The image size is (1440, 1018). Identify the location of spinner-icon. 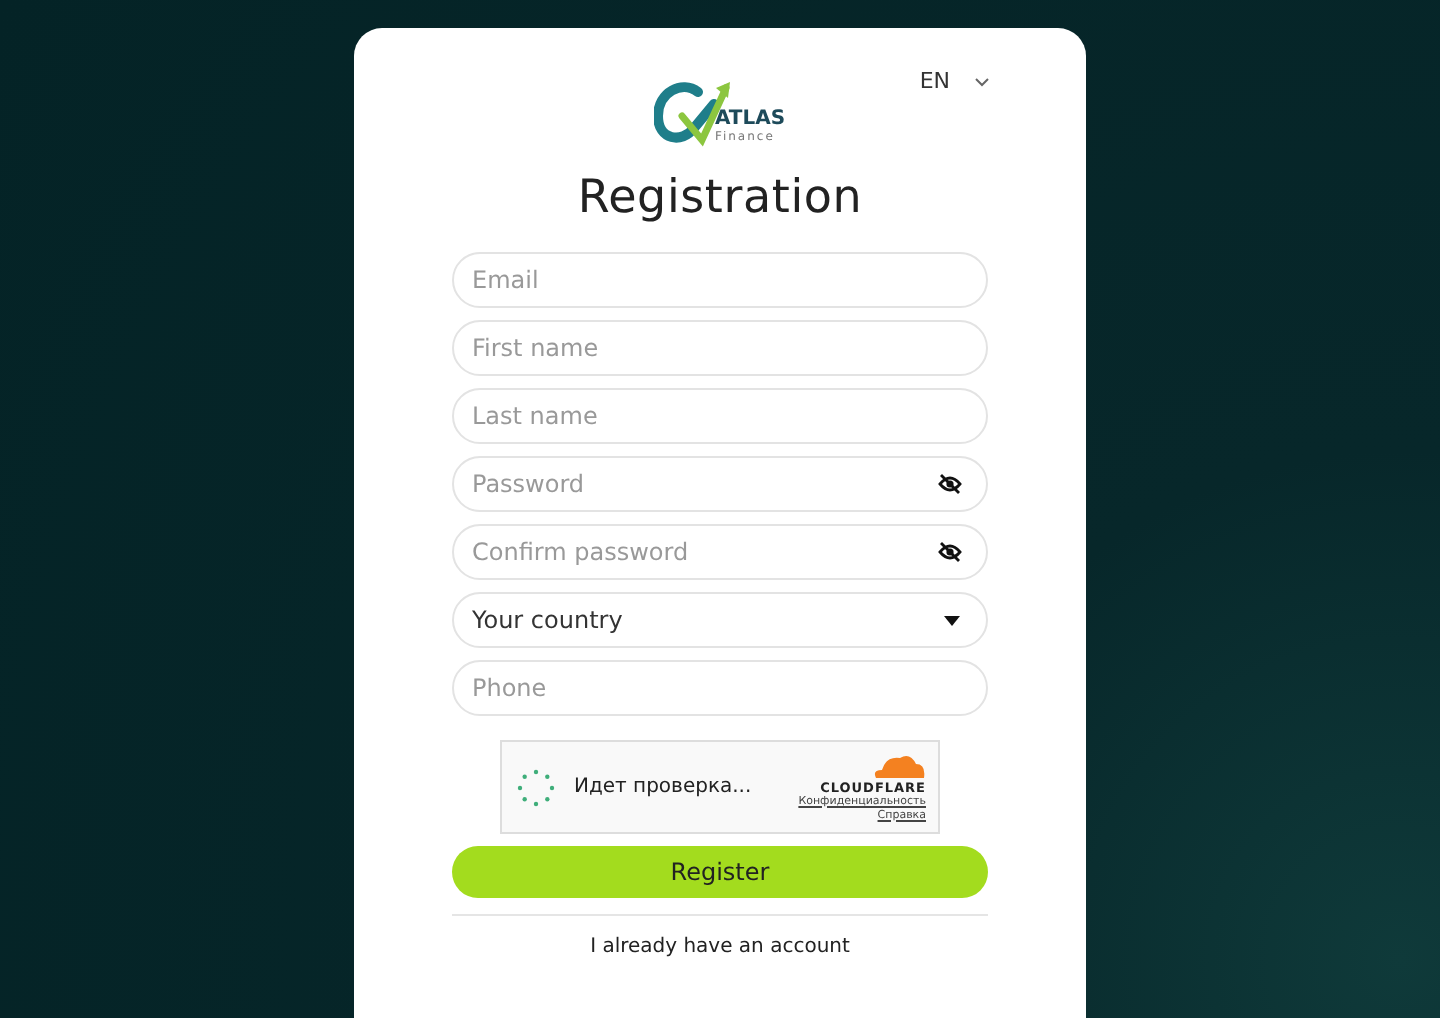
(536, 787).